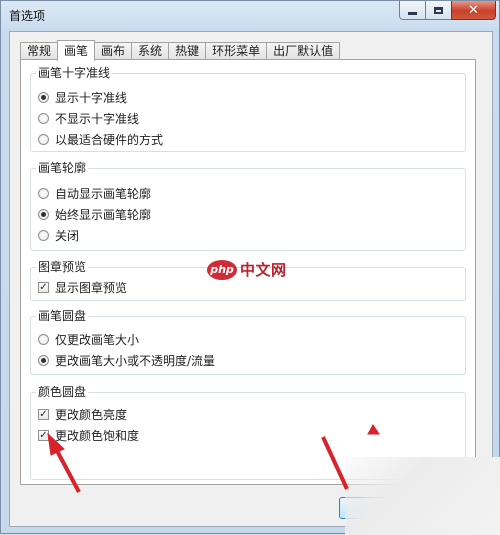  I want to click on tab-general: 常规, so click(39, 51).